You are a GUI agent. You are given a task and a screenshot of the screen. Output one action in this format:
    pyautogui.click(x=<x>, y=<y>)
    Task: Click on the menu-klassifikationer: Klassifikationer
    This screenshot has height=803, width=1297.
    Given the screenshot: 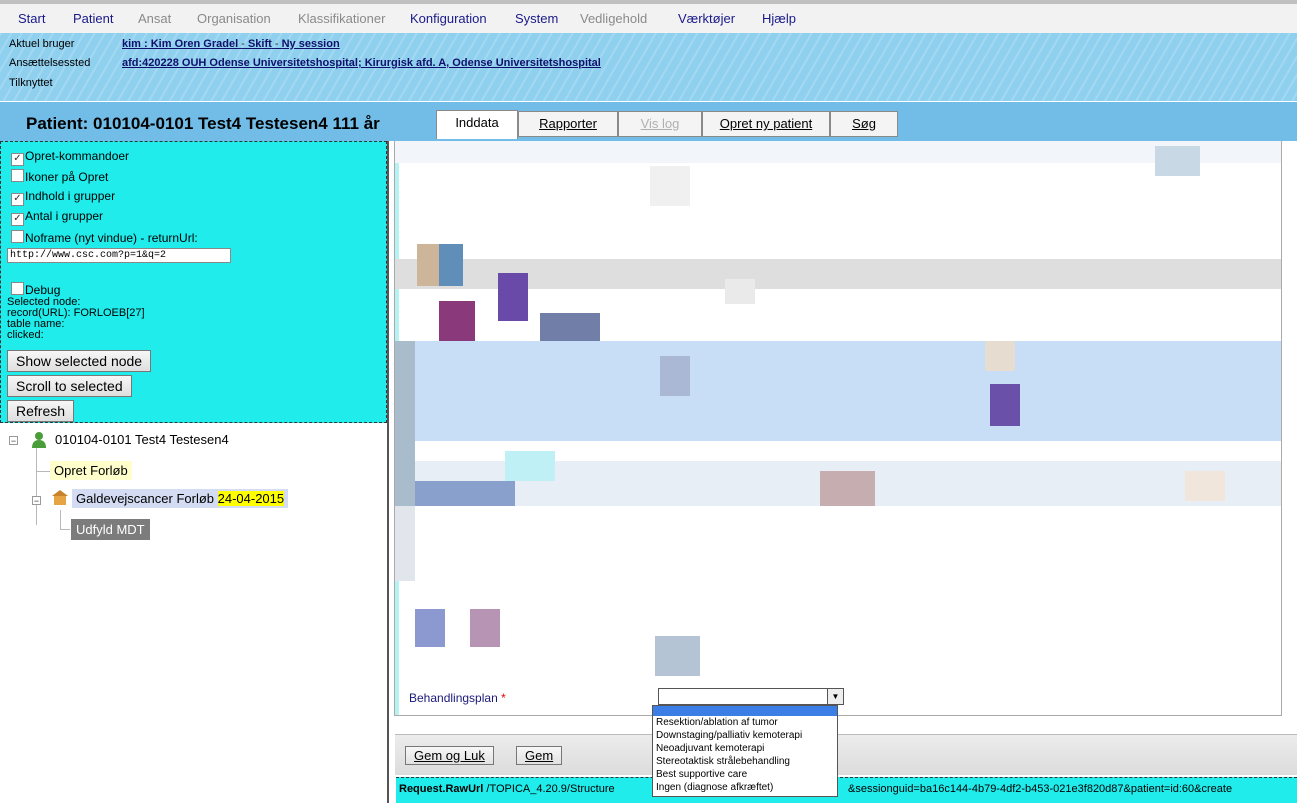 What is the action you would take?
    pyautogui.click(x=342, y=18)
    